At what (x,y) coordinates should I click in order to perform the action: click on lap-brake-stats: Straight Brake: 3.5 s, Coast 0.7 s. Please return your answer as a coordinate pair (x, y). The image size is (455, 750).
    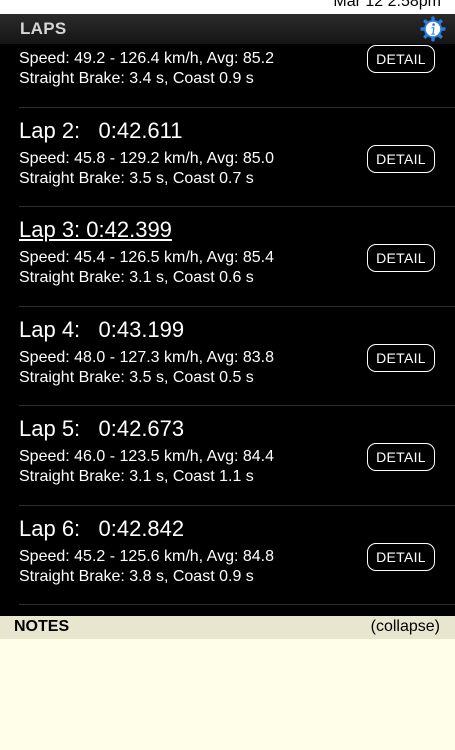
    Looking at the image, I should click on (136, 178).